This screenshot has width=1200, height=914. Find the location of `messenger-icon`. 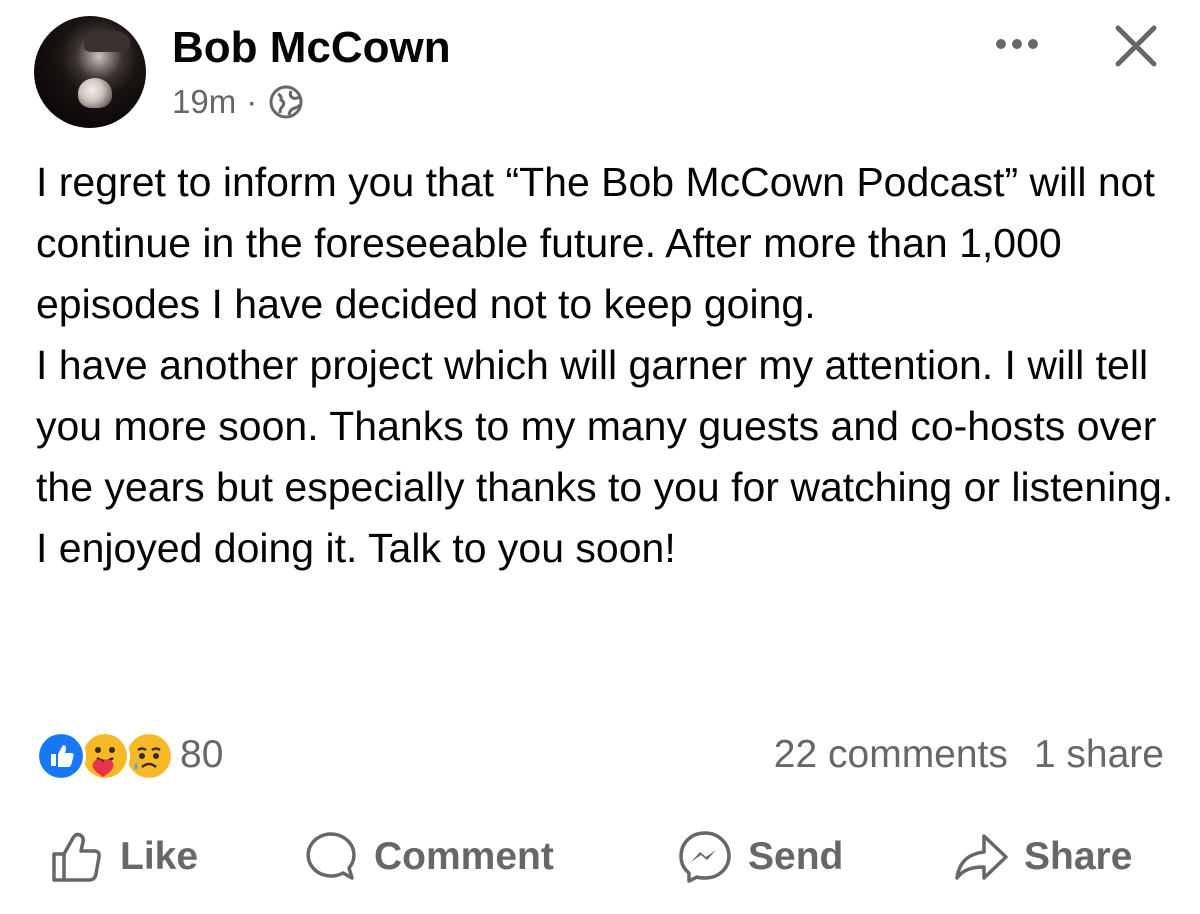

messenger-icon is located at coordinates (705, 857).